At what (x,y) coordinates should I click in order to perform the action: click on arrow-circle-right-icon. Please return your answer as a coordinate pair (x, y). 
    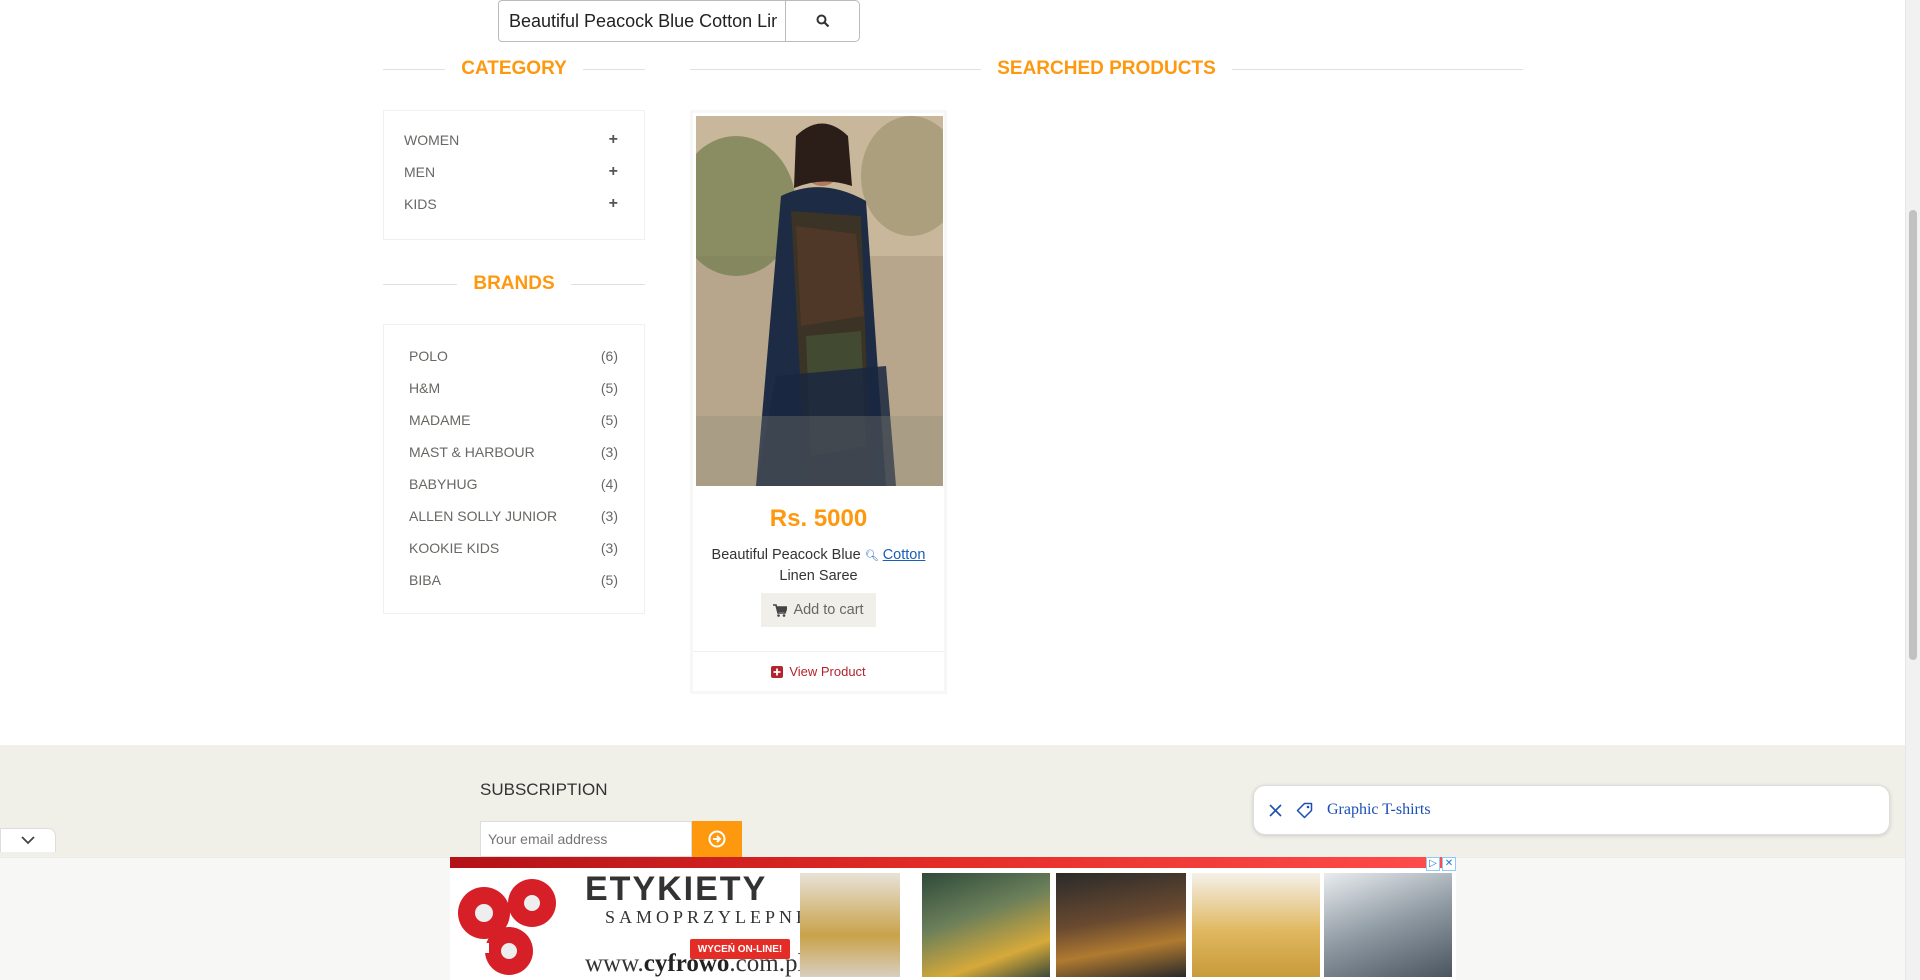
    Looking at the image, I should click on (717, 839).